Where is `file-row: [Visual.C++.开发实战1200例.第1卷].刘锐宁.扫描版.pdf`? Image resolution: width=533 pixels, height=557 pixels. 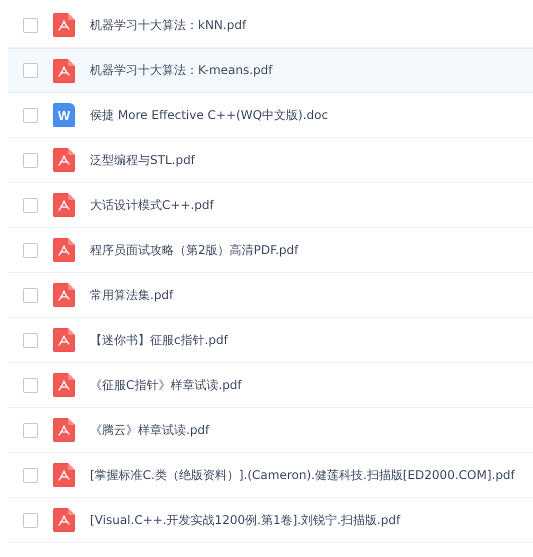
file-row: [Visual.C++.开发实战1200例.第1卷].刘锐宁.扫描版.pdf is located at coordinates (270, 520).